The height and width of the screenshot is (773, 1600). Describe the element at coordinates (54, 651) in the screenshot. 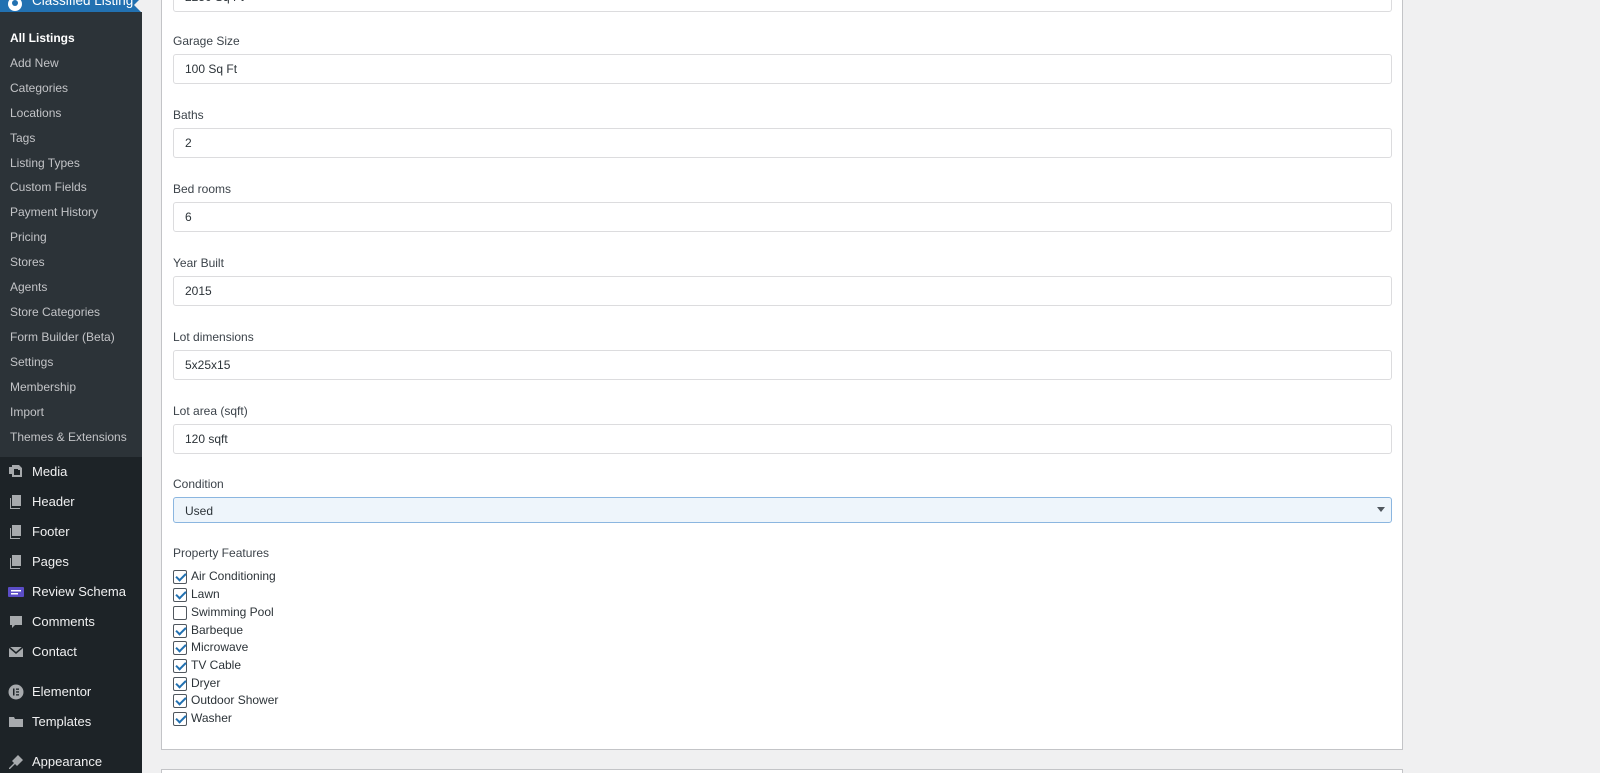

I see `menu-item-label: Contact` at that location.